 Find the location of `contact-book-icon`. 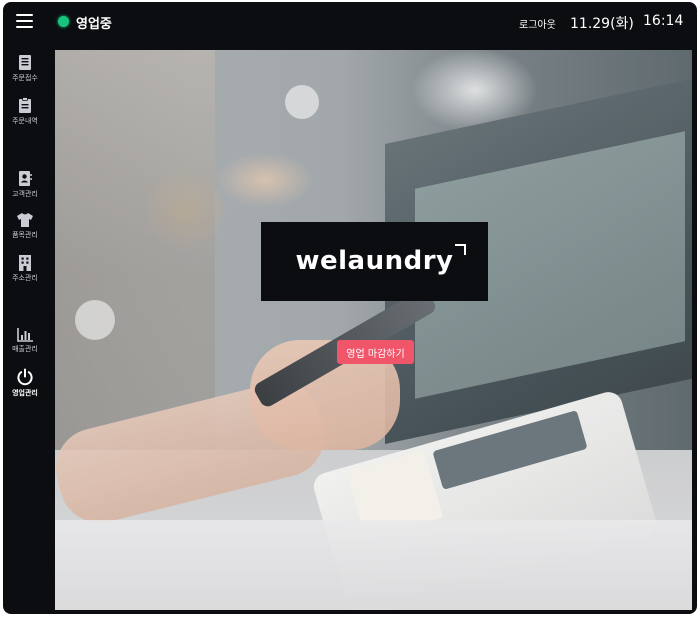

contact-book-icon is located at coordinates (25, 178).